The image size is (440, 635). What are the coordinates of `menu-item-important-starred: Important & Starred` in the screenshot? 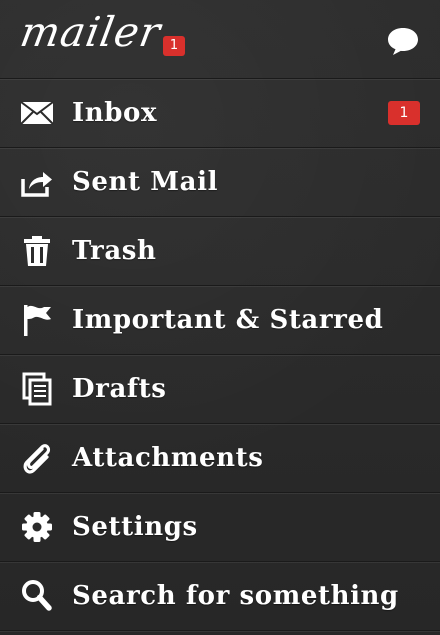 It's located at (220, 320).